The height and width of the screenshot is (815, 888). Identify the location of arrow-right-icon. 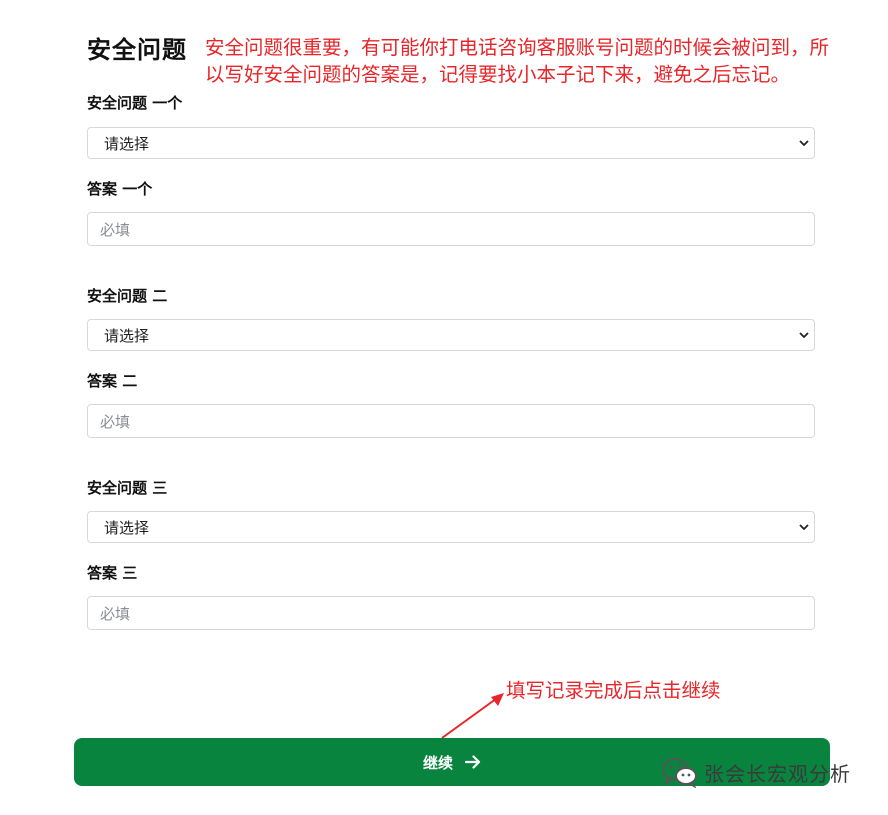
(473, 762).